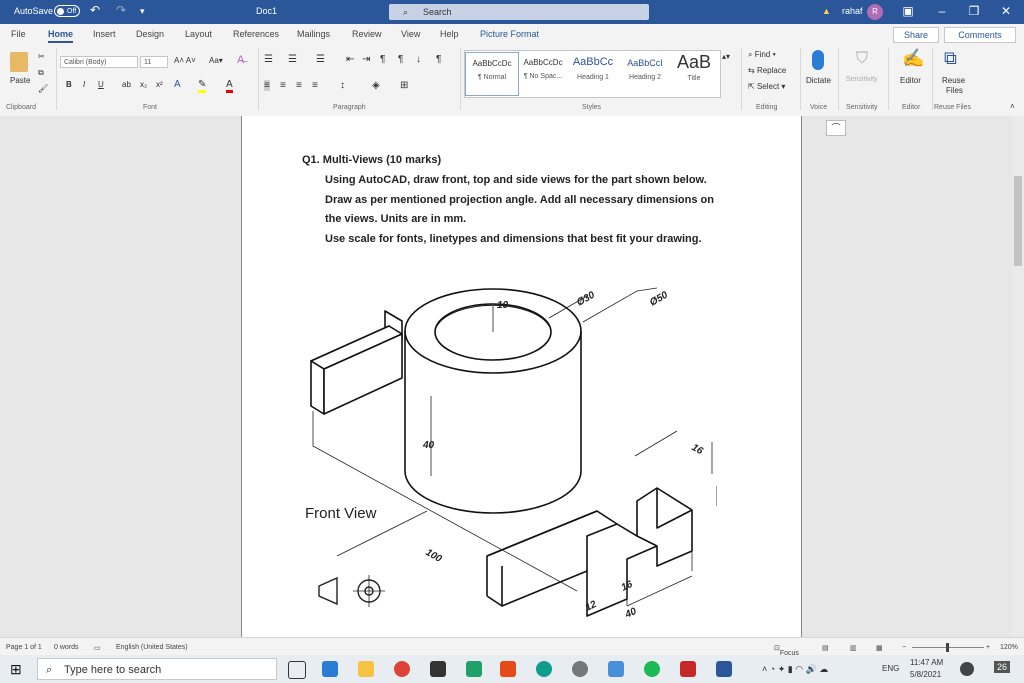 Image resolution: width=1024 pixels, height=683 pixels. I want to click on replace-button: ⇆ Replace, so click(767, 70).